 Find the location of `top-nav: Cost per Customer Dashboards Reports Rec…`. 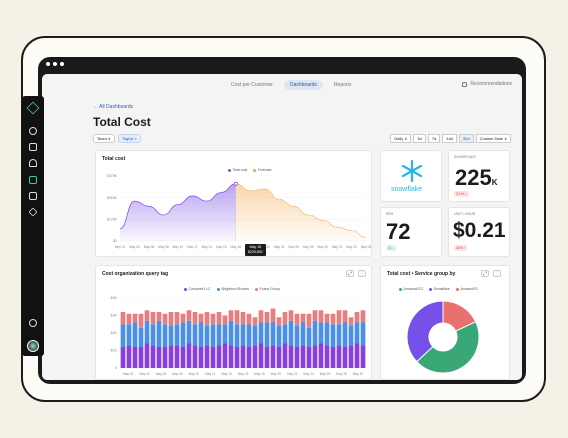

top-nav: Cost per Customer Dashboards Reports Rec… is located at coordinates (282, 85).